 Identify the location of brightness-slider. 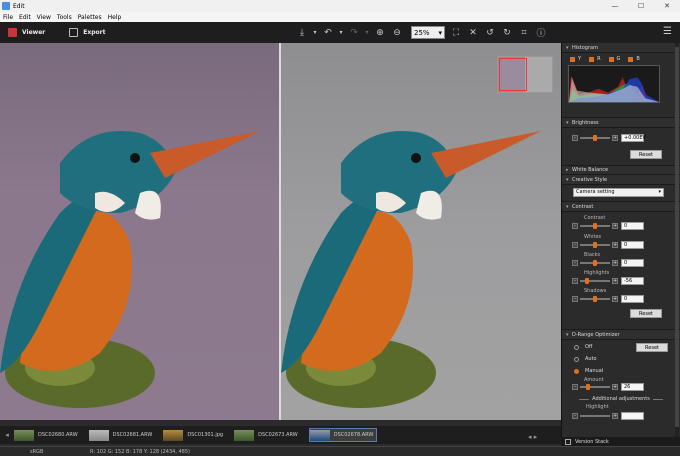
(595, 138).